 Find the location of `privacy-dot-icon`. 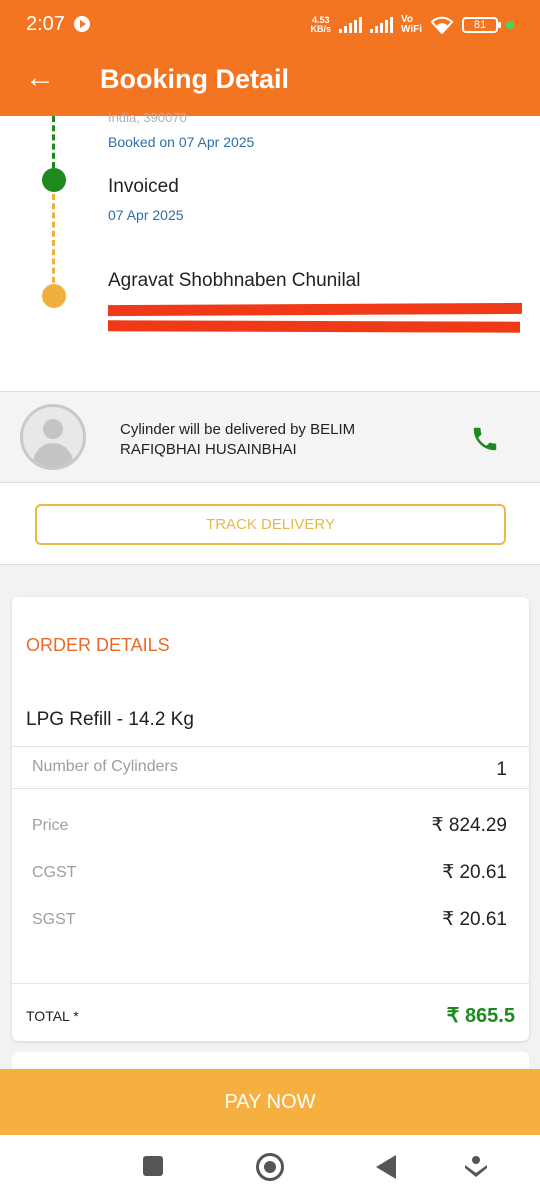

privacy-dot-icon is located at coordinates (510, 25).